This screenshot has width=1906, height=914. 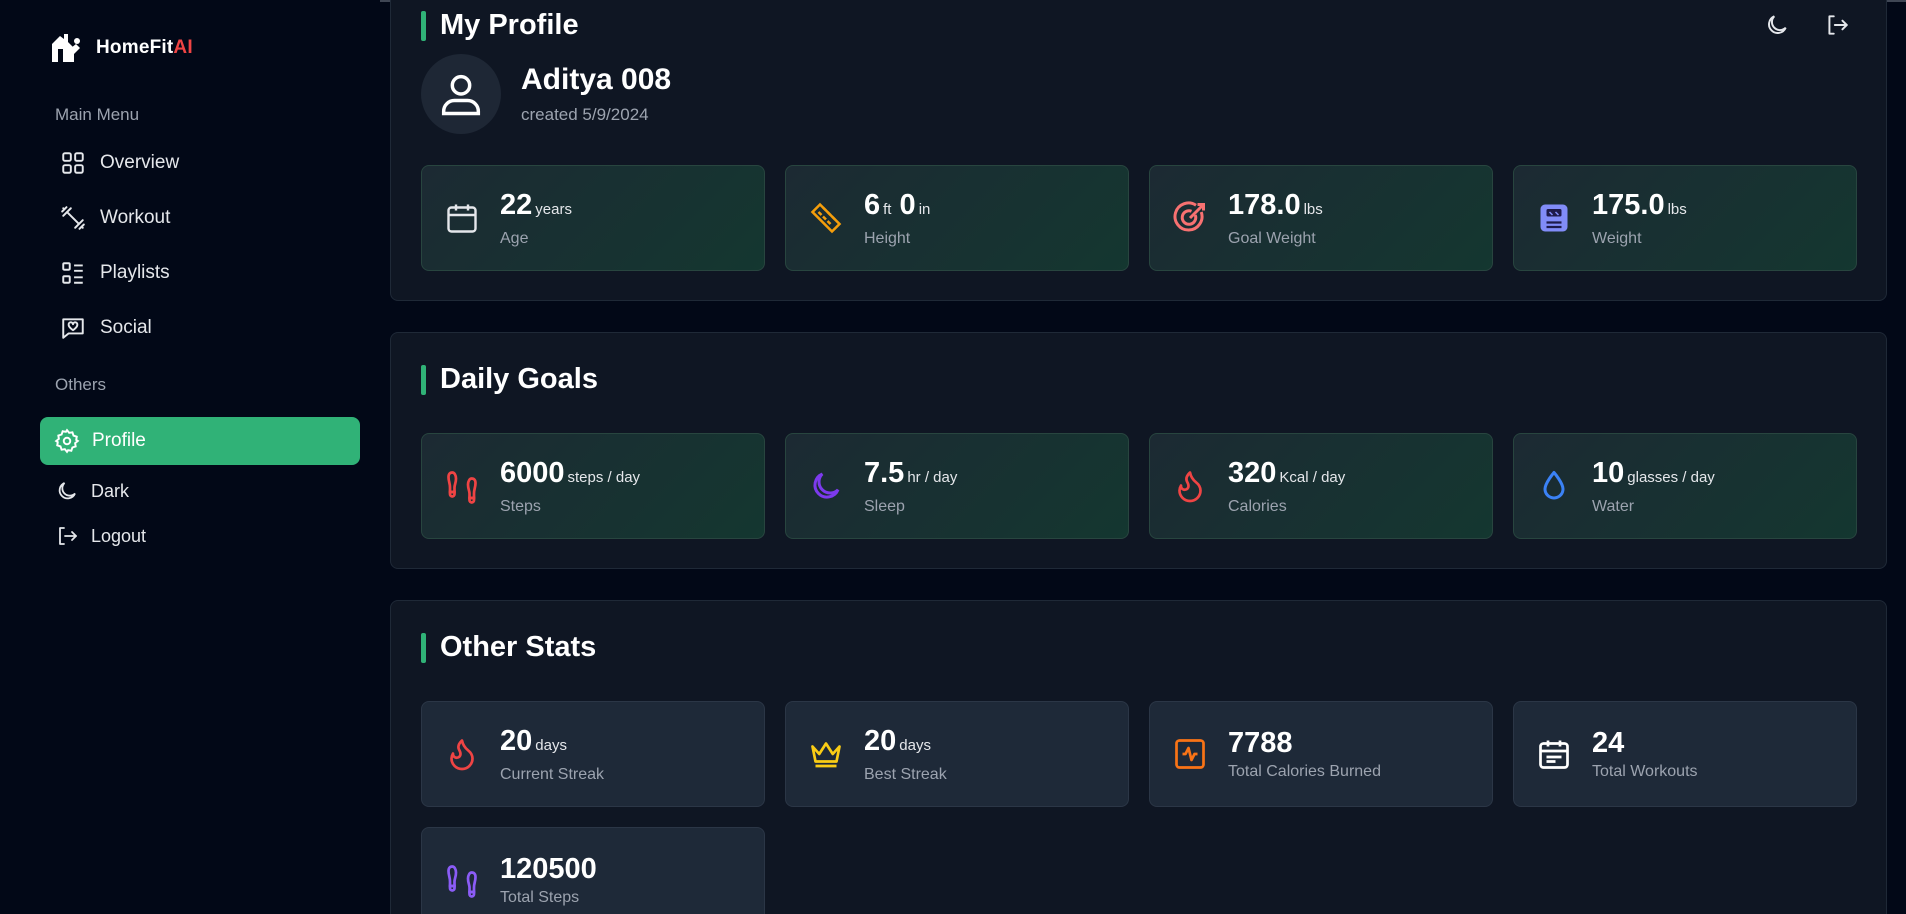 I want to click on weight-value: 175.0, so click(x=1628, y=204).